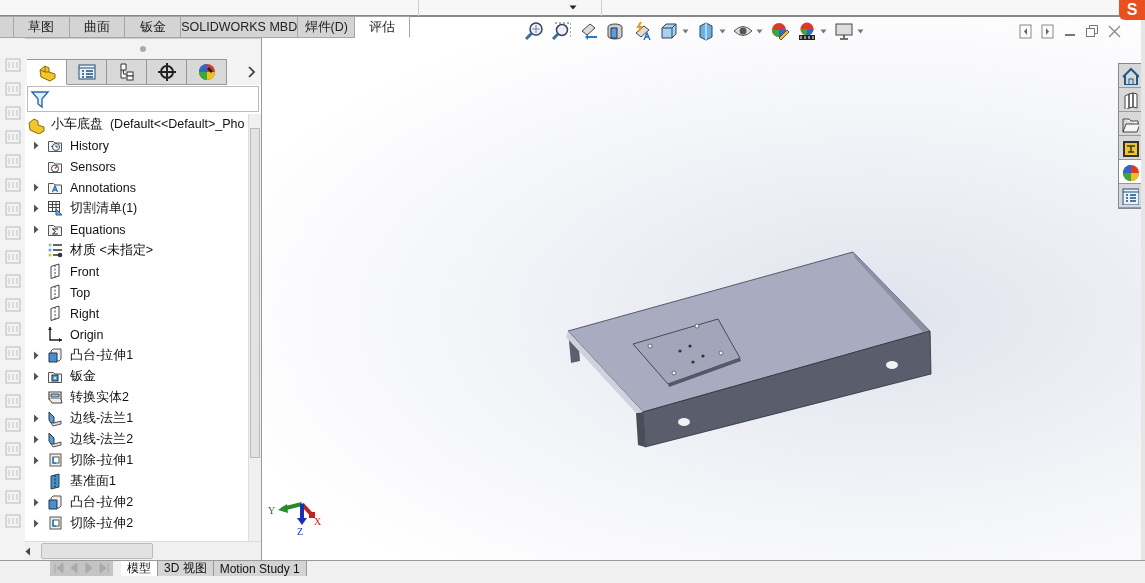  What do you see at coordinates (40, 99) in the screenshot?
I see `filter-icon` at bounding box center [40, 99].